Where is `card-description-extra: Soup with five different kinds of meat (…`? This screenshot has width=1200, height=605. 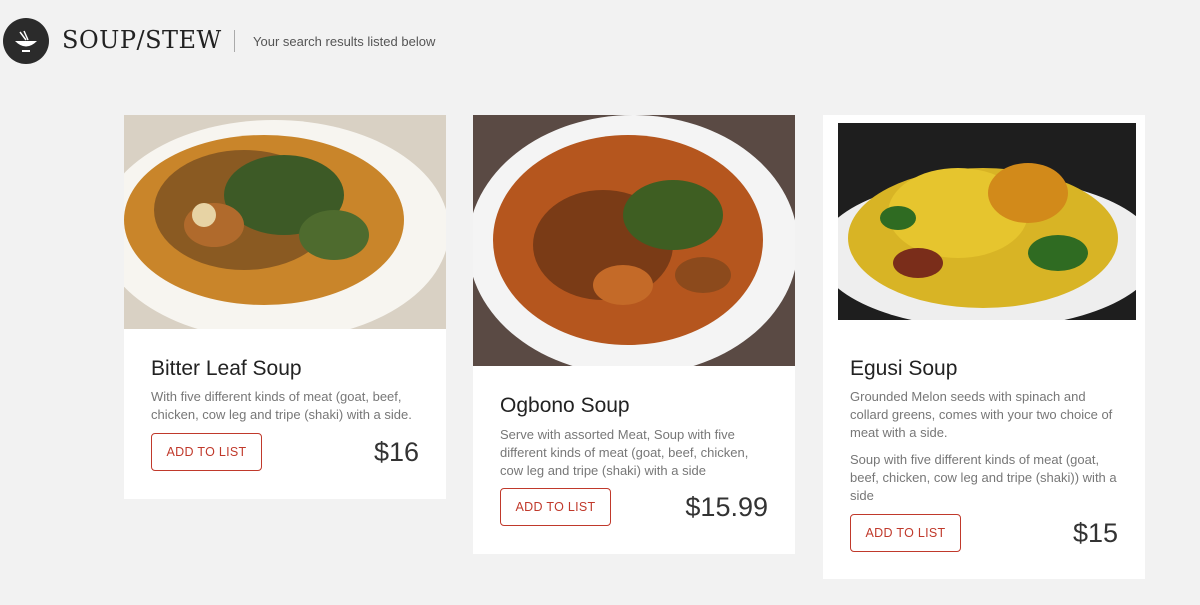 card-description-extra: Soup with five different kinds of meat (… is located at coordinates (983, 477).